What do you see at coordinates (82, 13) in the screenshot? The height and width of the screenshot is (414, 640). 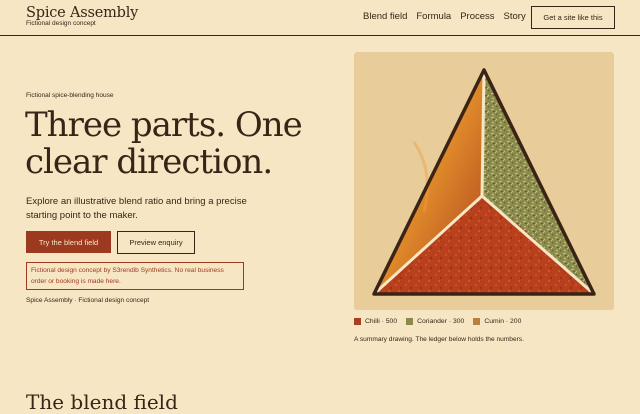 I see `brand-title: Spice Assembly` at bounding box center [82, 13].